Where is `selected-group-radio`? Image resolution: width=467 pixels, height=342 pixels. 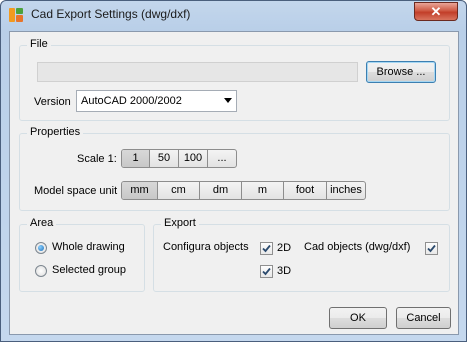
selected-group-radio is located at coordinates (41, 271).